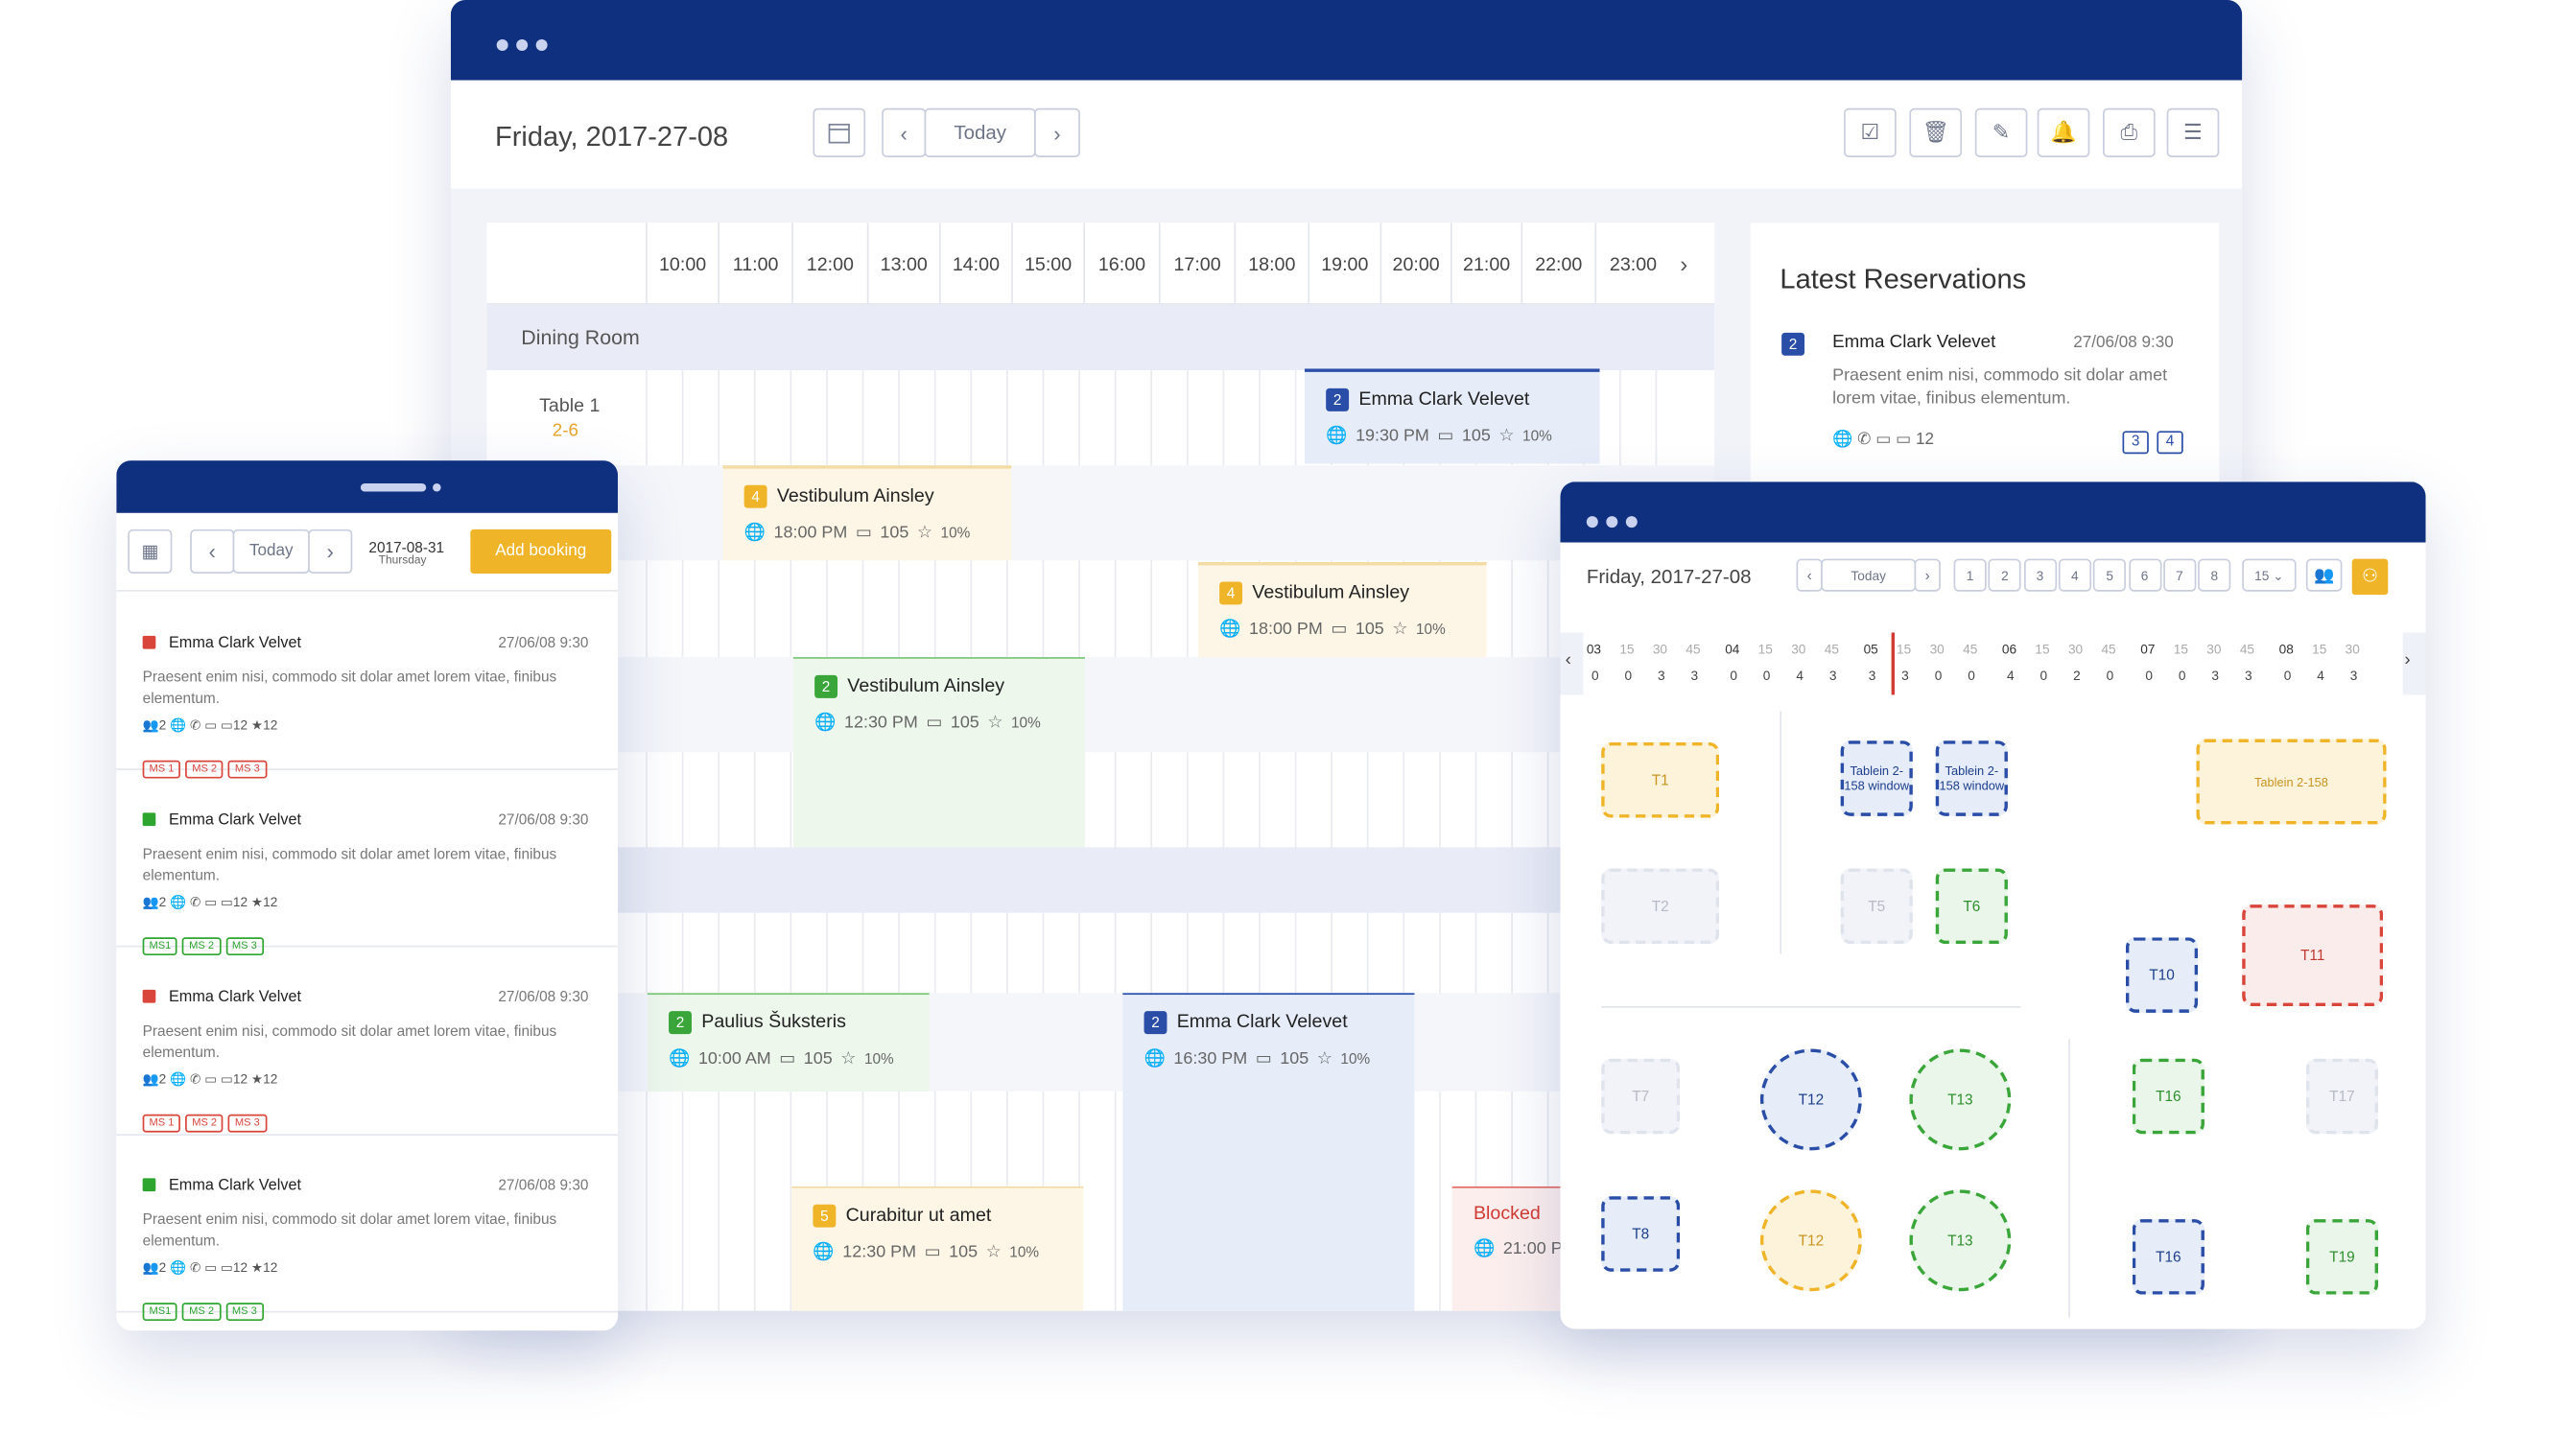 This screenshot has width=2570, height=1456. Describe the element at coordinates (1661, 906) in the screenshot. I see `floor-table: T2` at that location.